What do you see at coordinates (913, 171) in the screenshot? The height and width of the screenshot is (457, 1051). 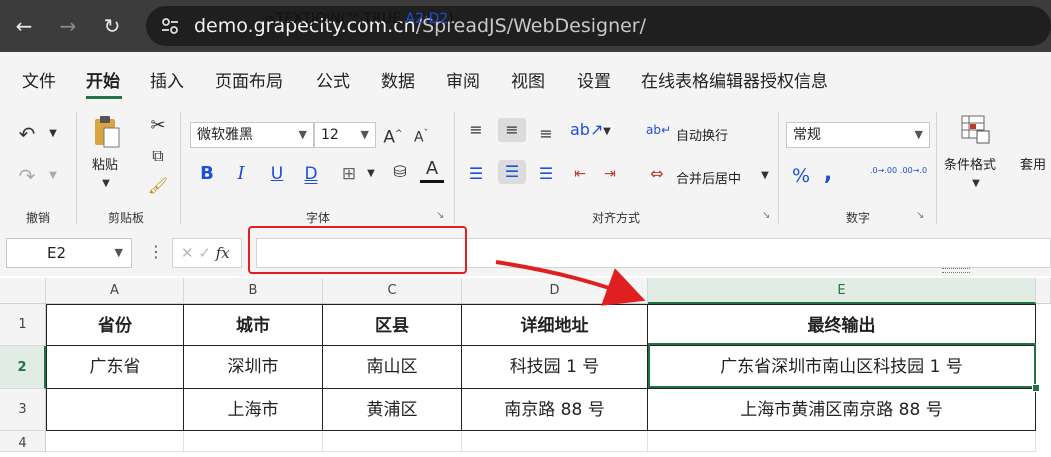 I see `decrease-decimal-button: .00→.0` at bounding box center [913, 171].